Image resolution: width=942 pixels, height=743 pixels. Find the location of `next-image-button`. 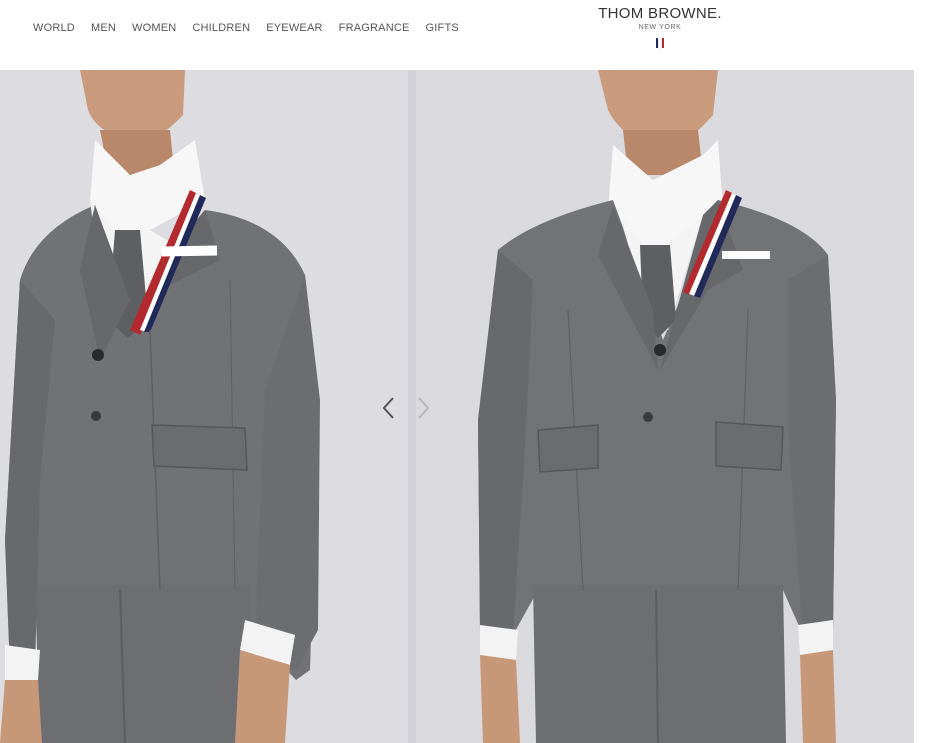

next-image-button is located at coordinates (423, 408).